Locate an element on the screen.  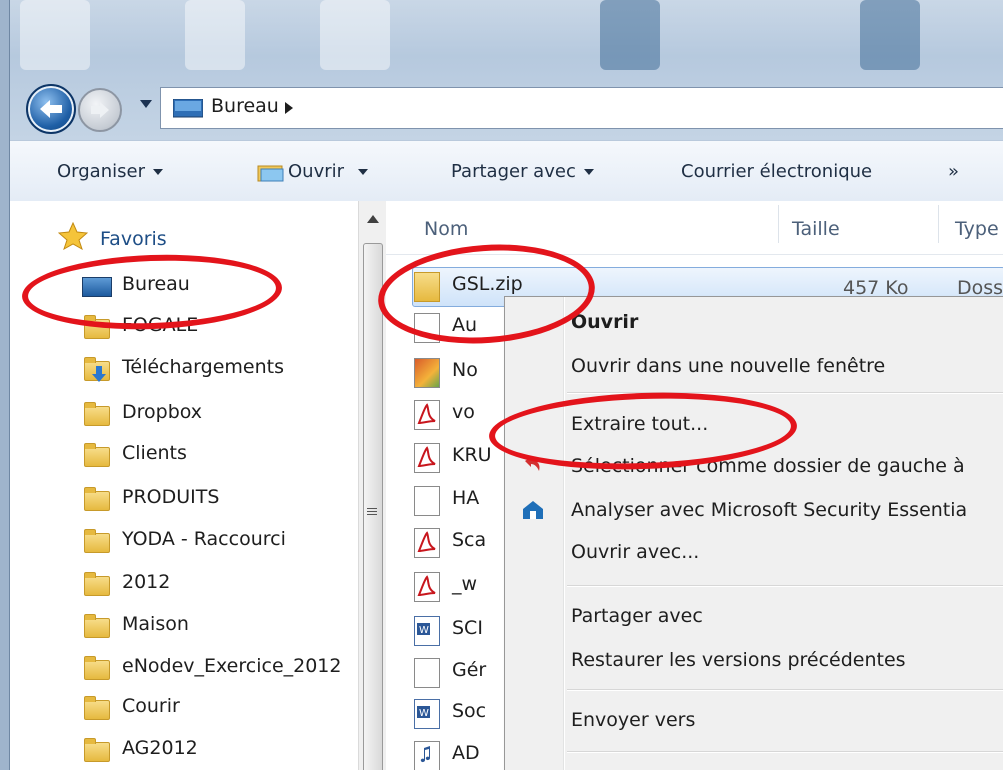
nav-item-dropbox: Dropbox is located at coordinates (221, 414).